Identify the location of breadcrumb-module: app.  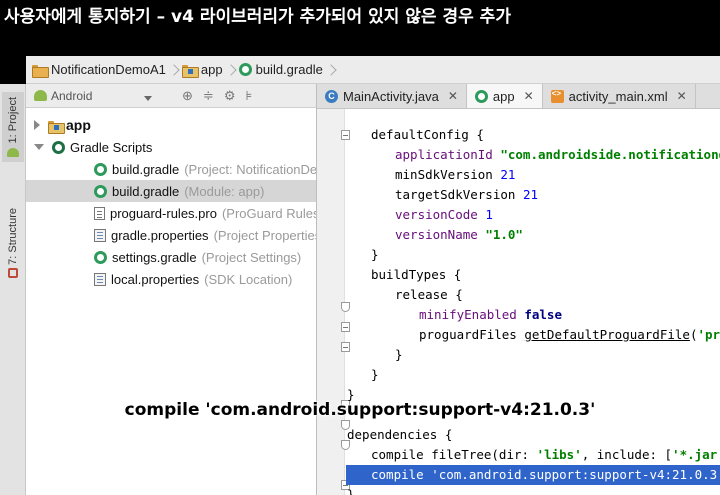
(210, 70).